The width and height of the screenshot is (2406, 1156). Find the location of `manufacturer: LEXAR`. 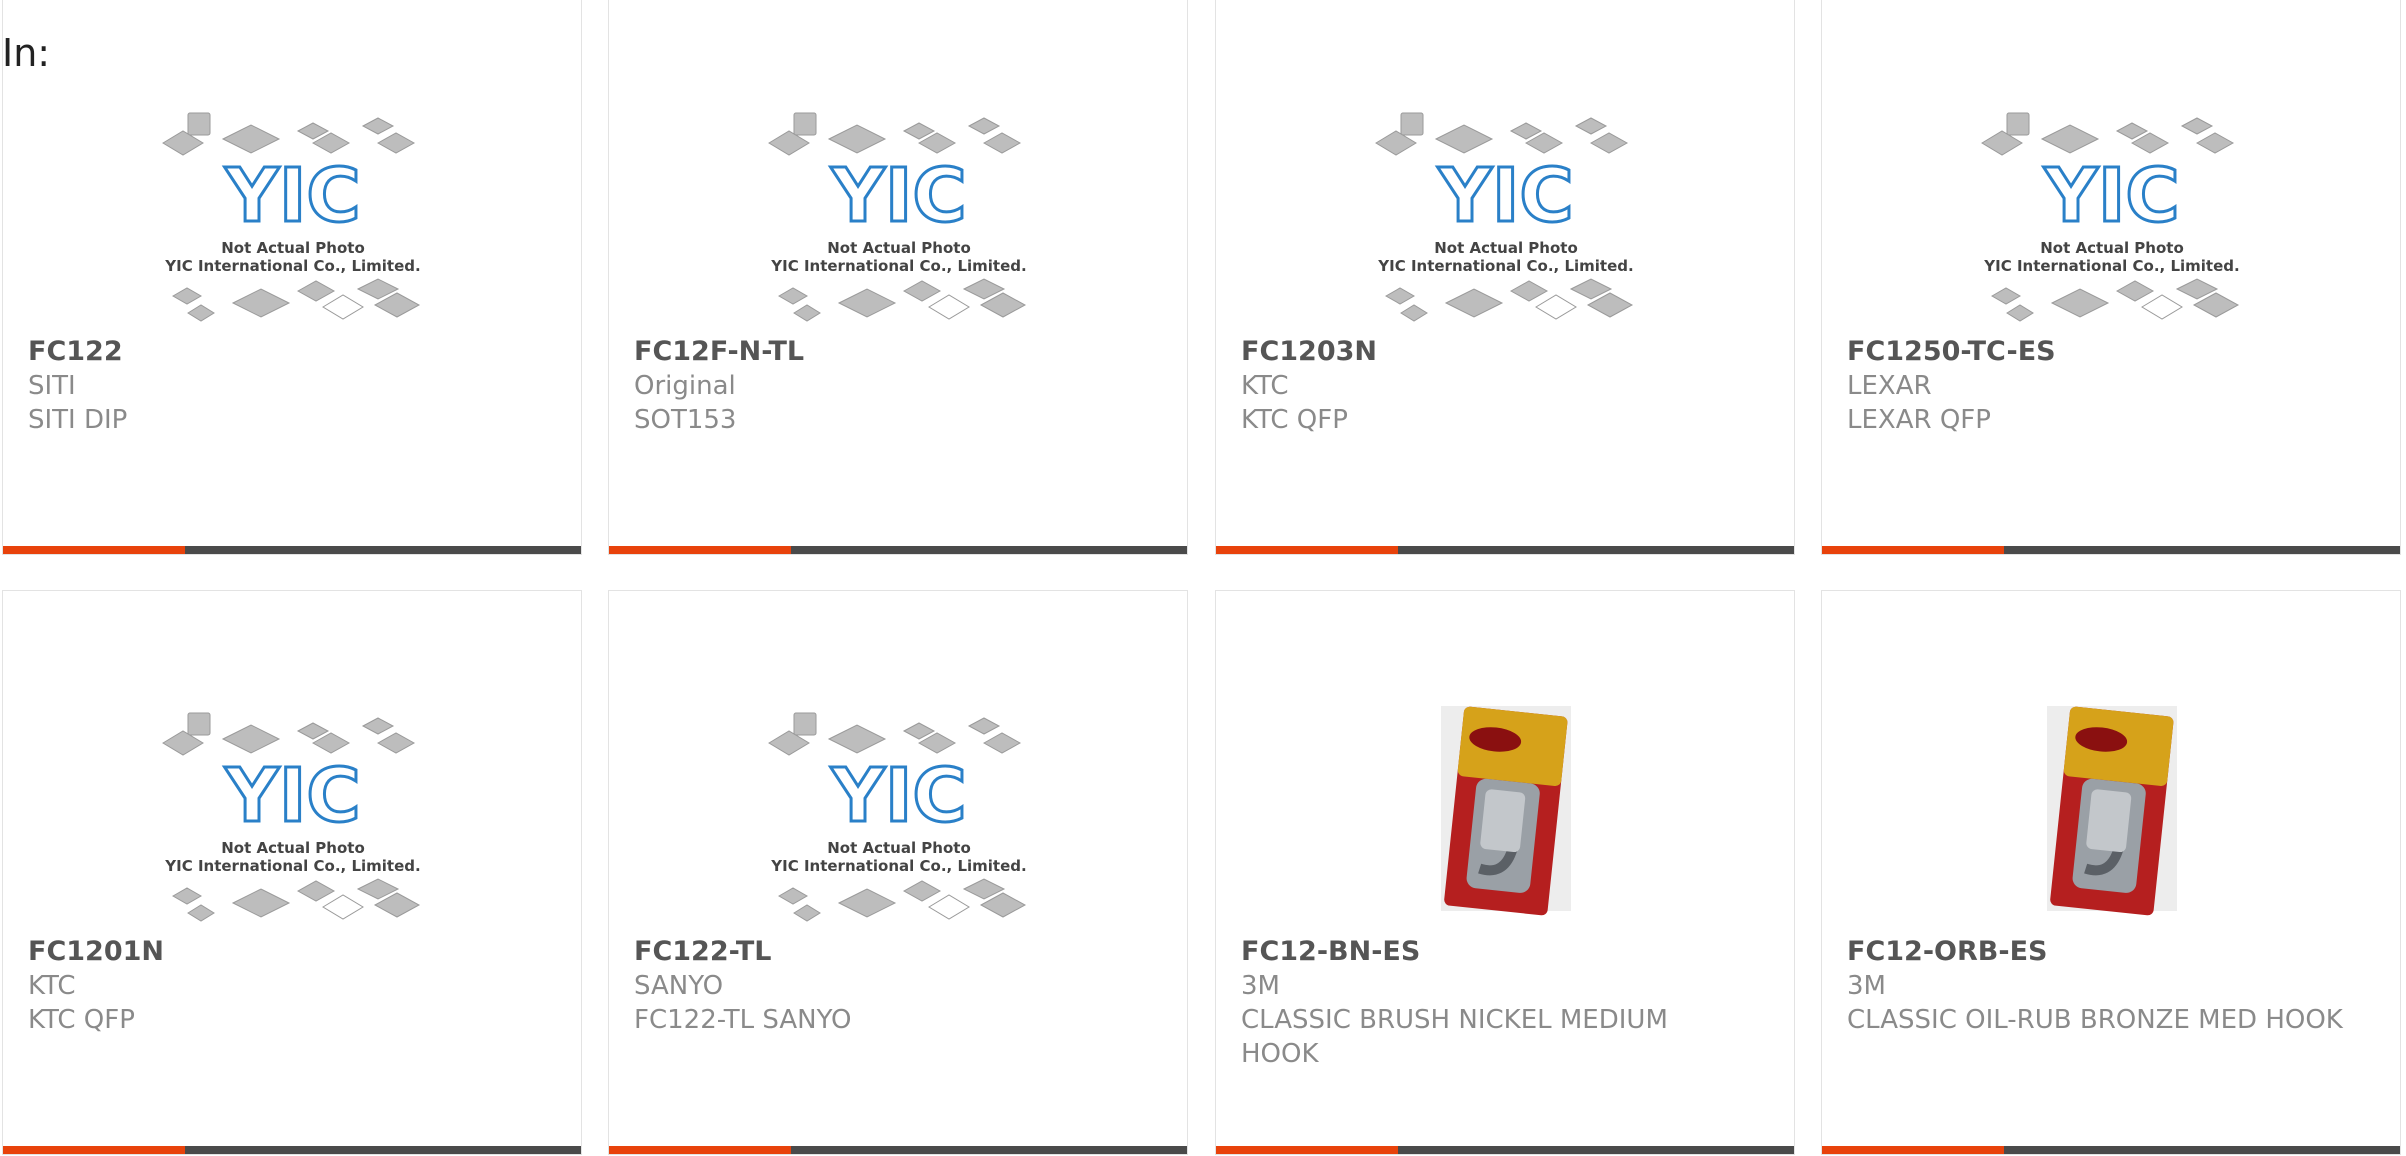

manufacturer: LEXAR is located at coordinates (1889, 386).